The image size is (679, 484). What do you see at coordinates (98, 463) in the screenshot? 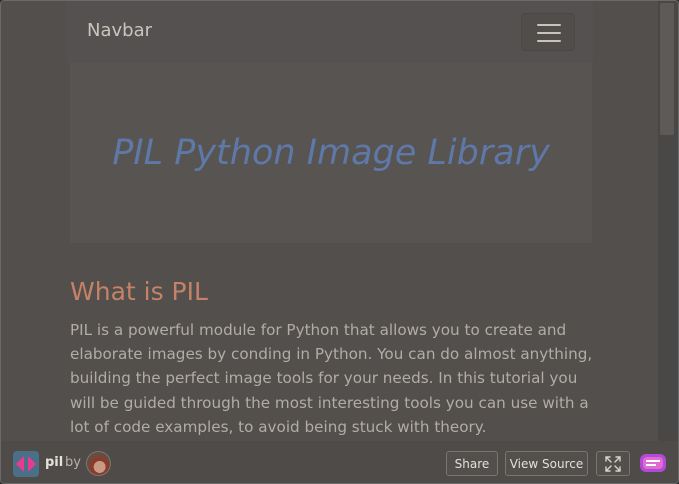
I see `user-avatar` at bounding box center [98, 463].